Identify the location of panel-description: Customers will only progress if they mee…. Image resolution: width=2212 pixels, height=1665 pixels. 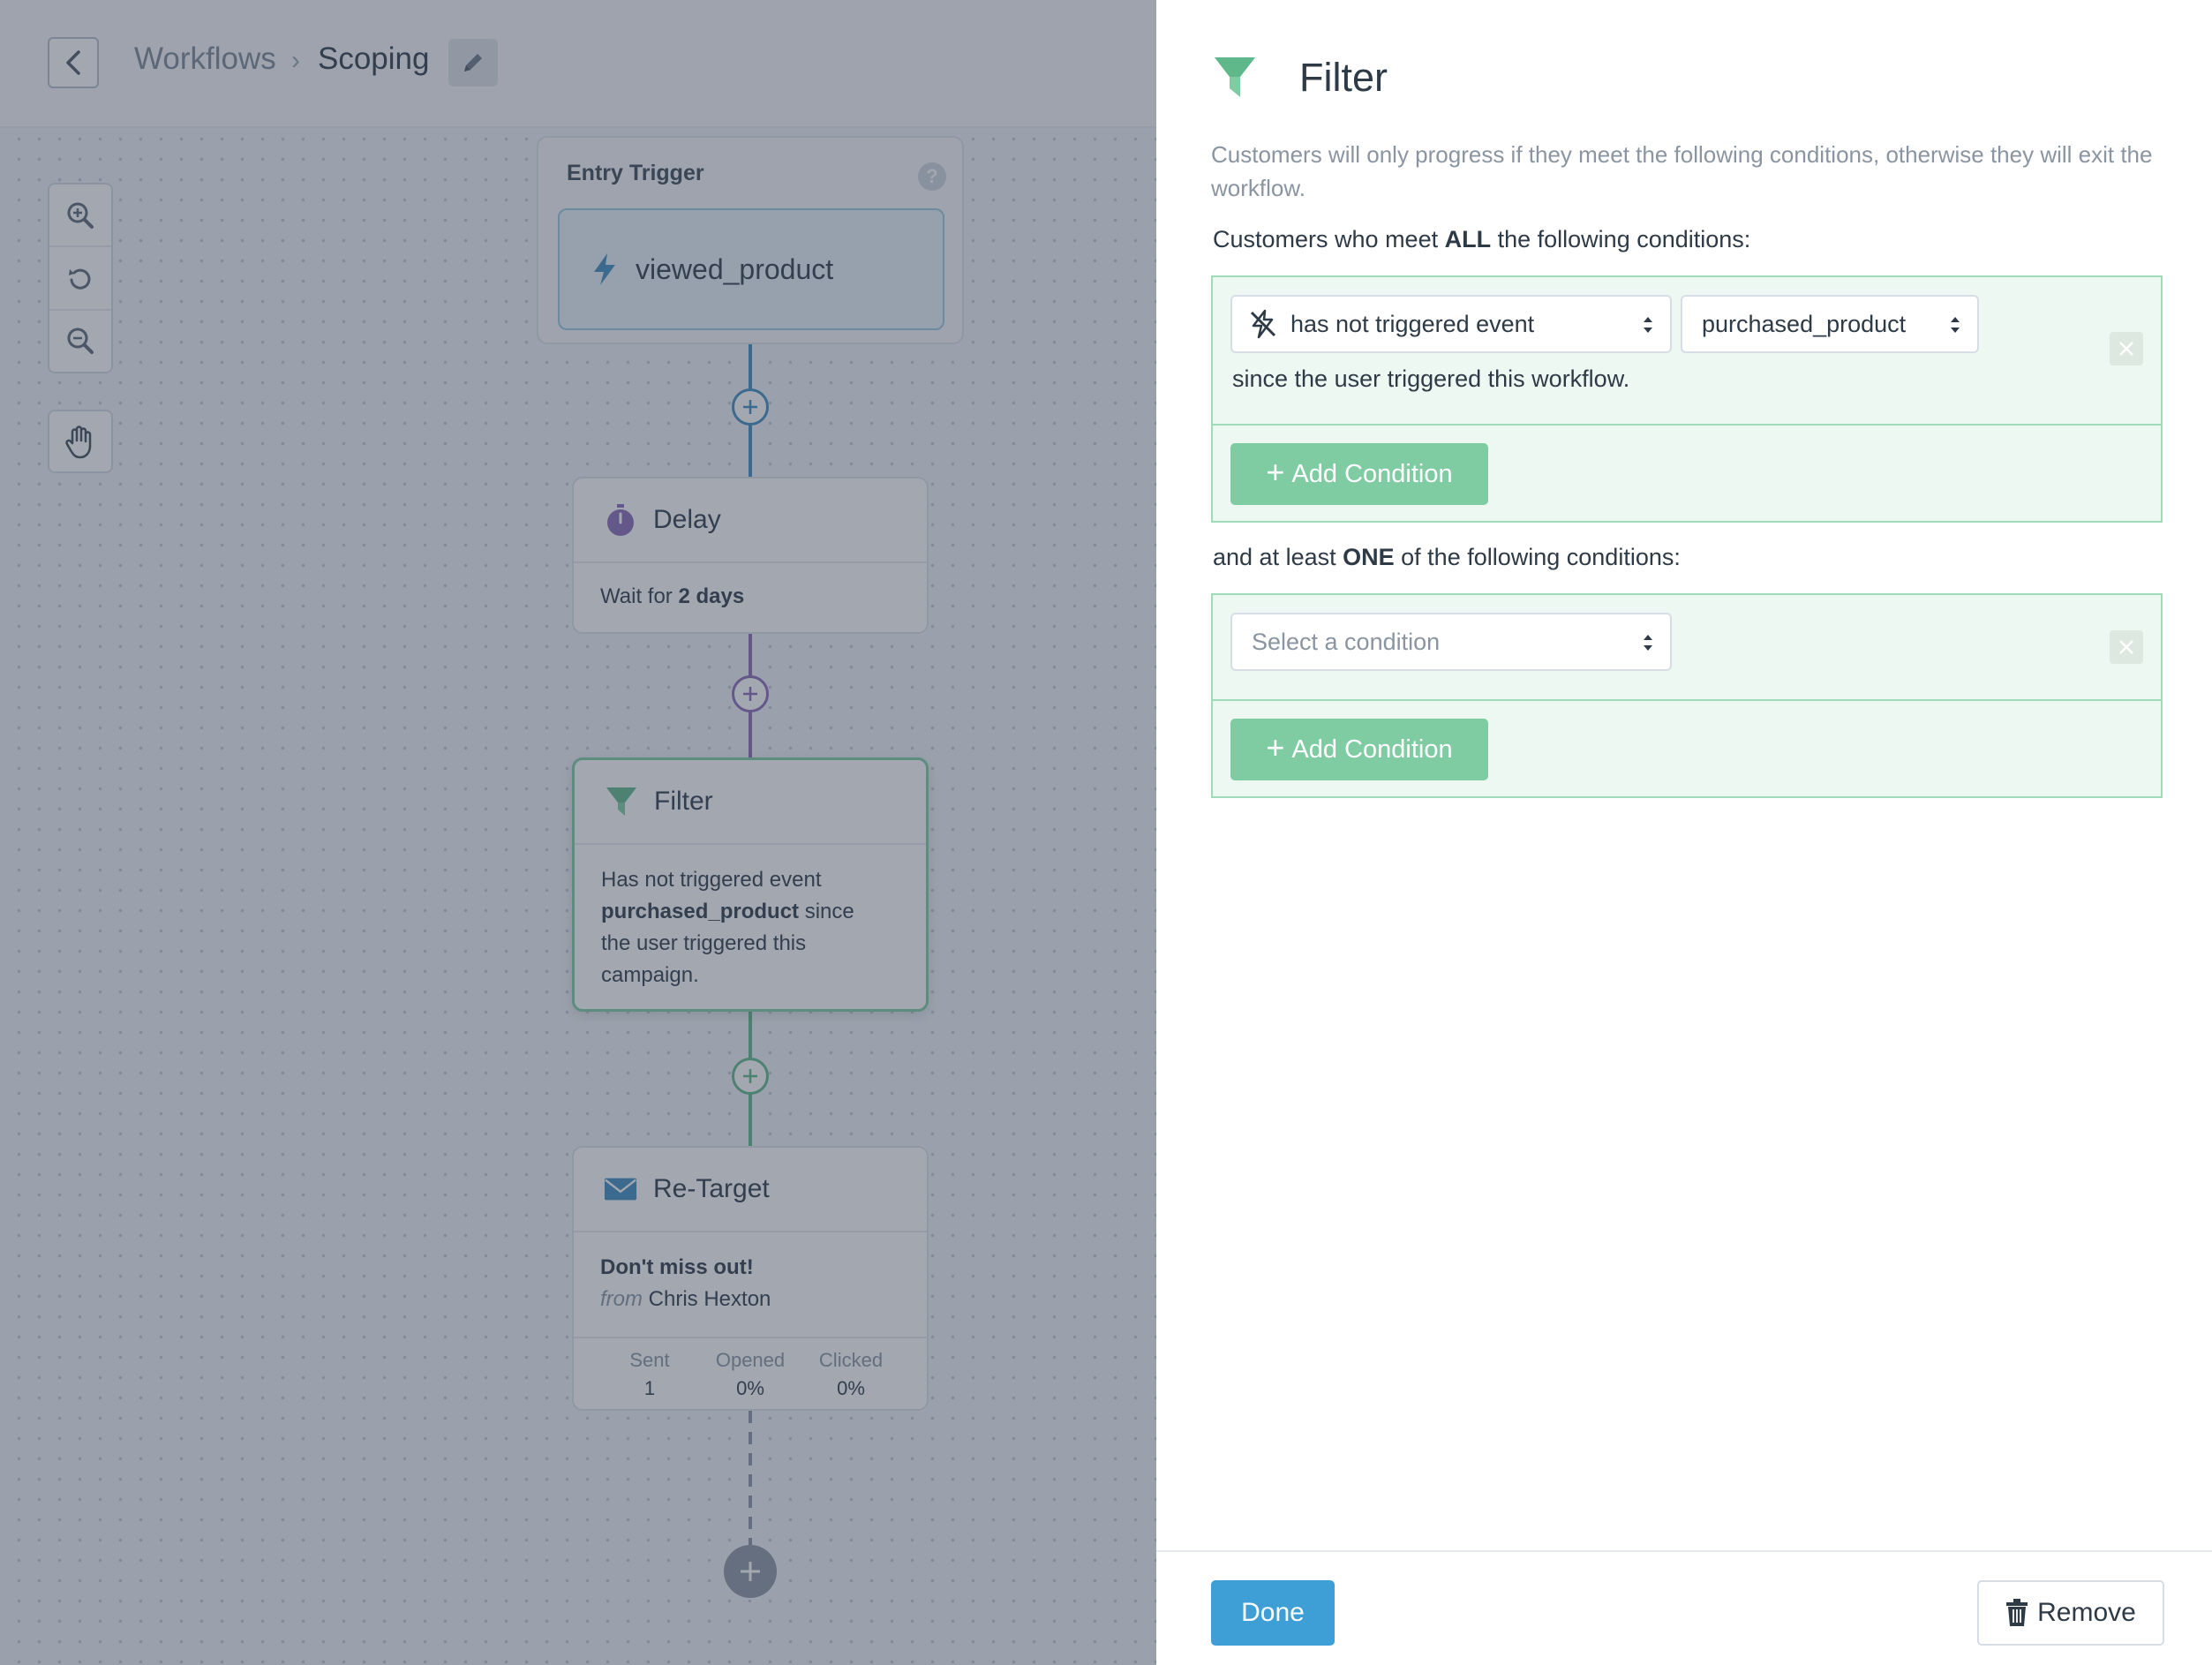
(1682, 171).